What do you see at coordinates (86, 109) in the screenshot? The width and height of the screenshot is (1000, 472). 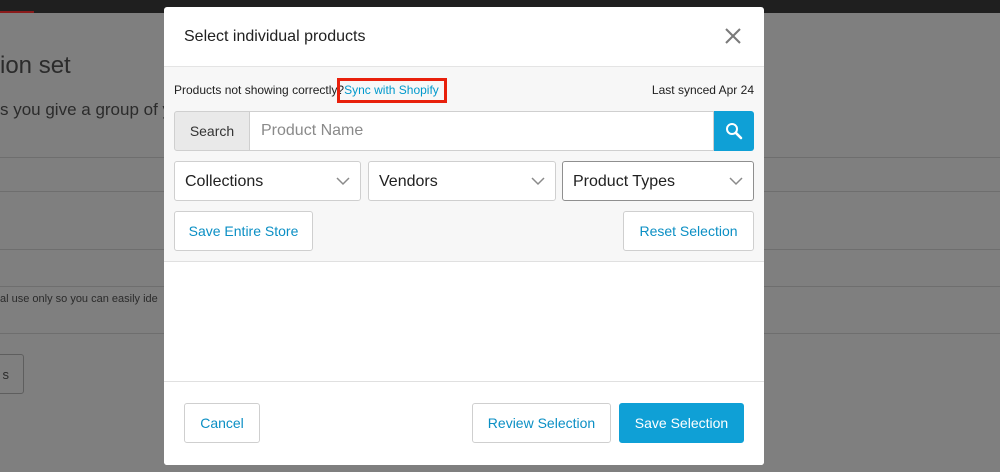 I see `background-subtitle: s you give a group of y` at bounding box center [86, 109].